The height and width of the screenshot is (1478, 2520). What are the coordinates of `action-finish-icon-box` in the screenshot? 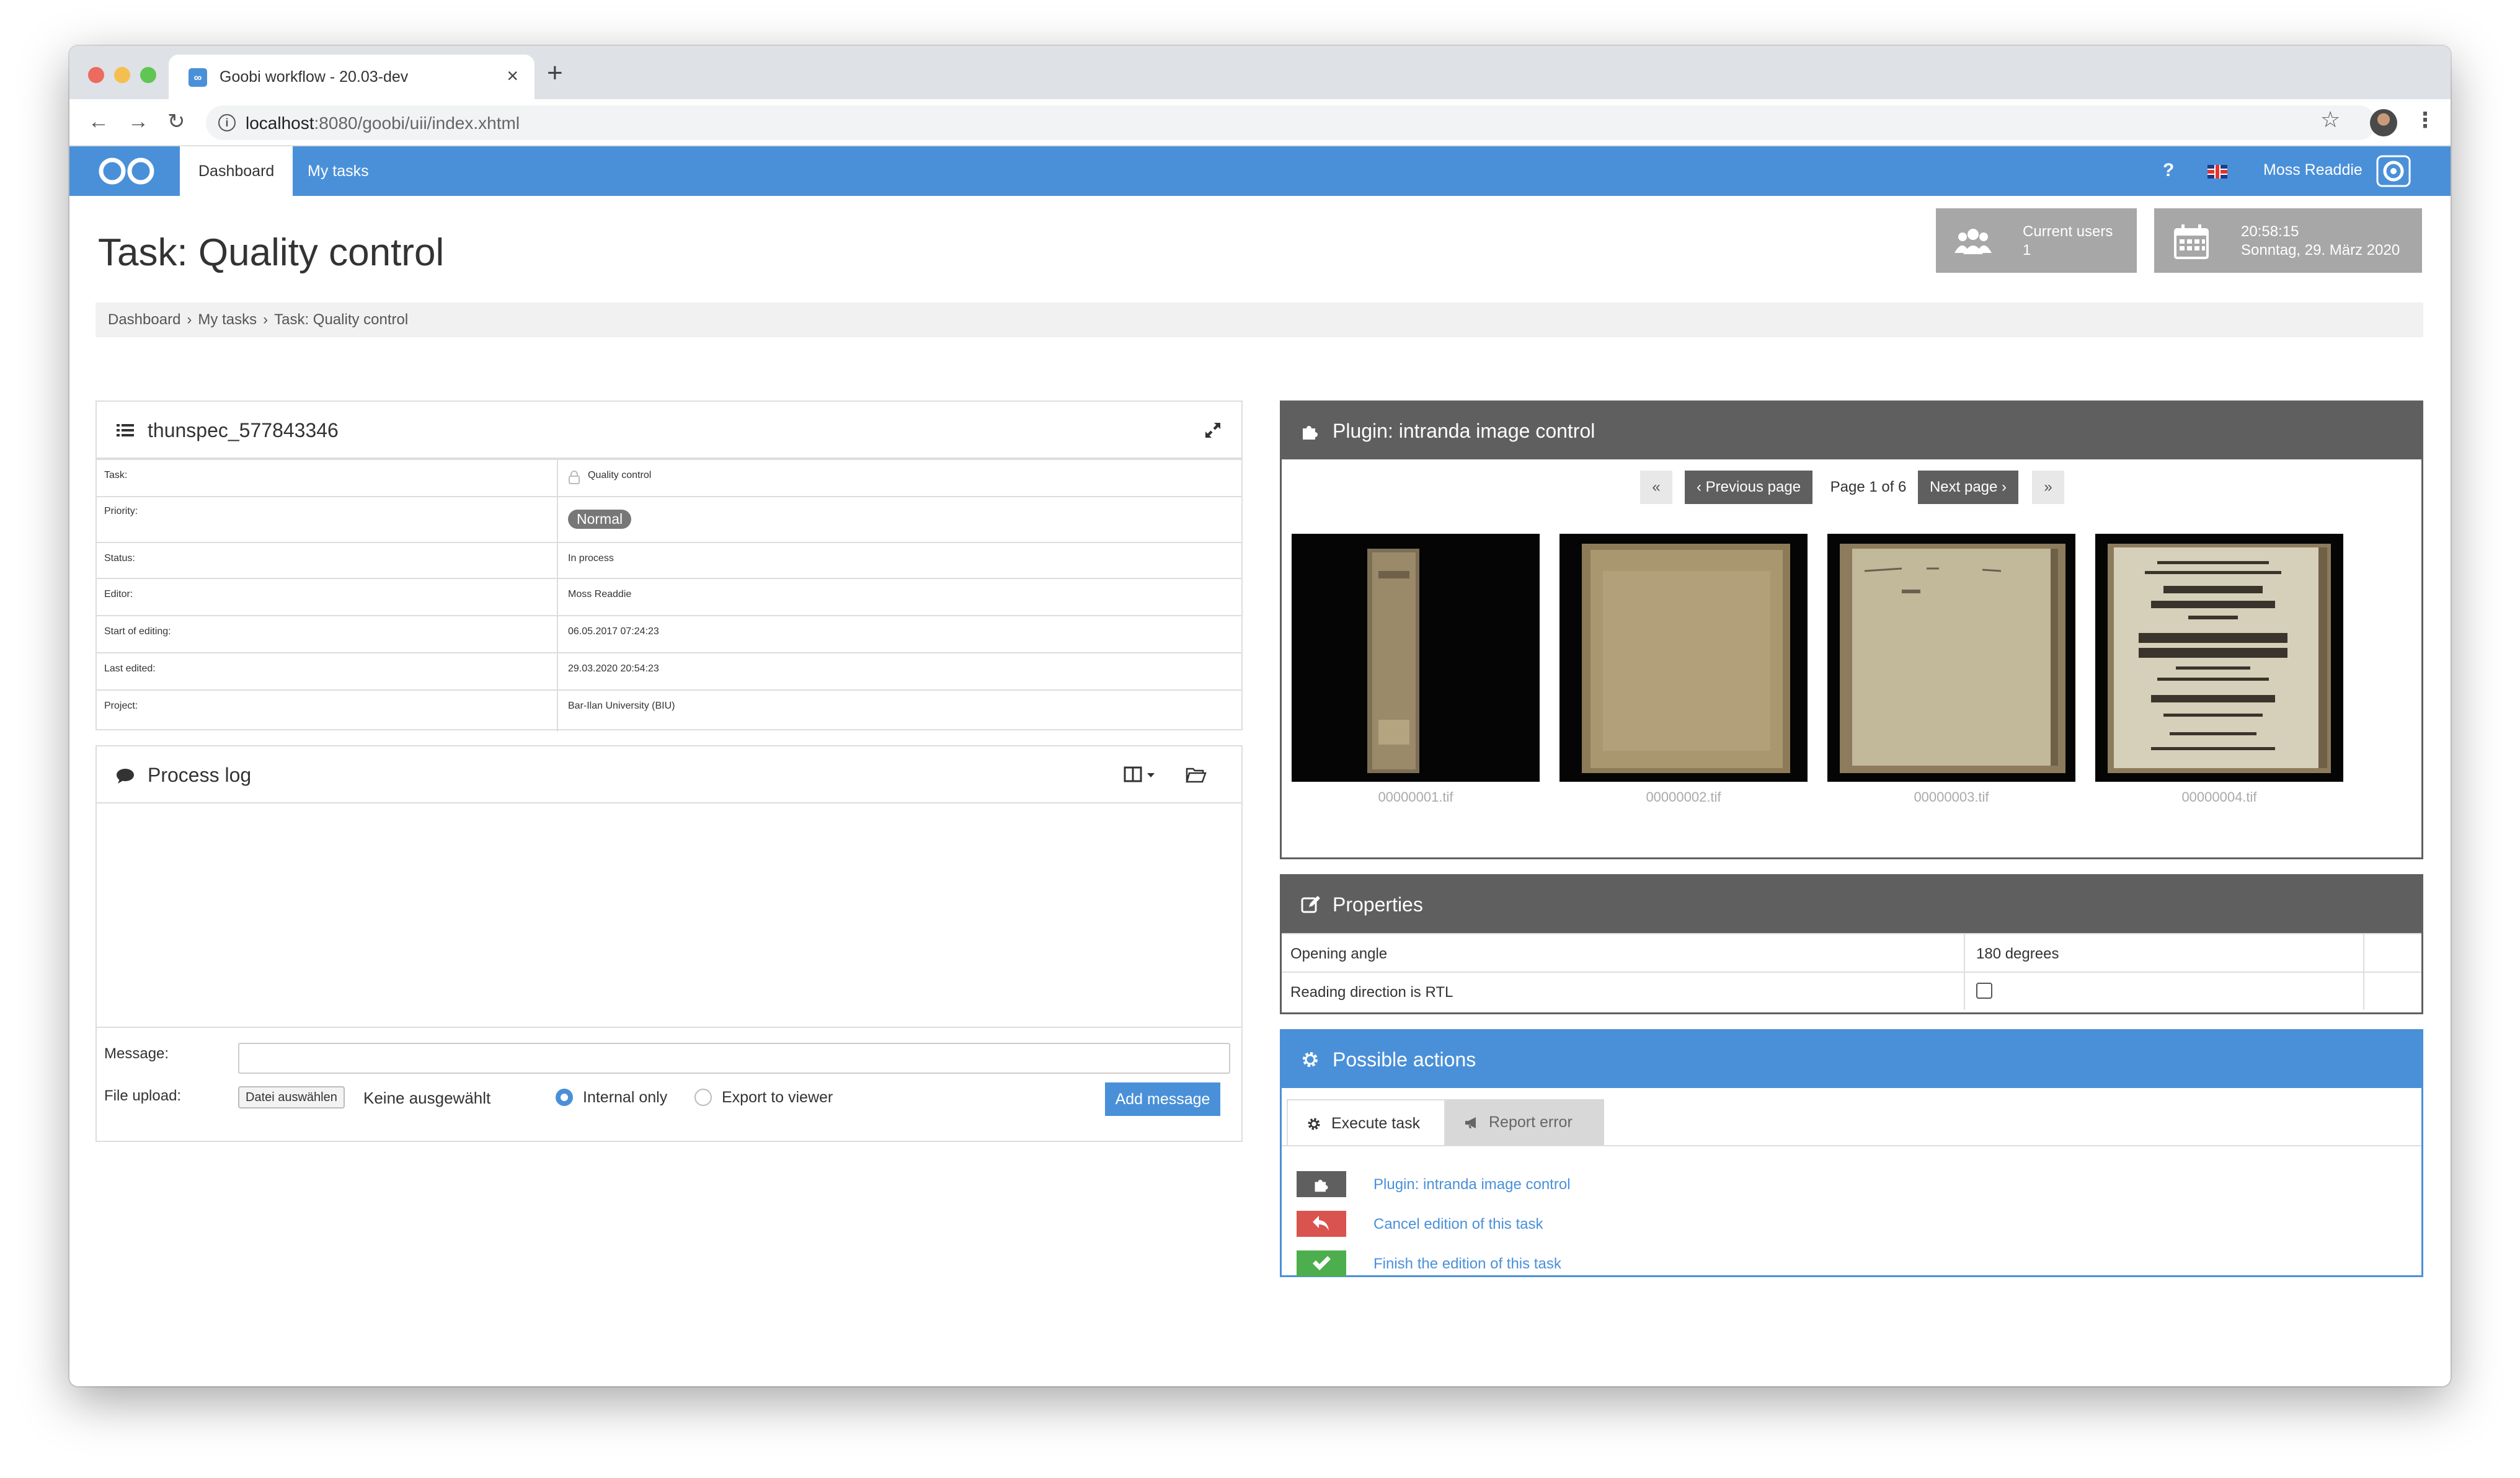 It's located at (1321, 1264).